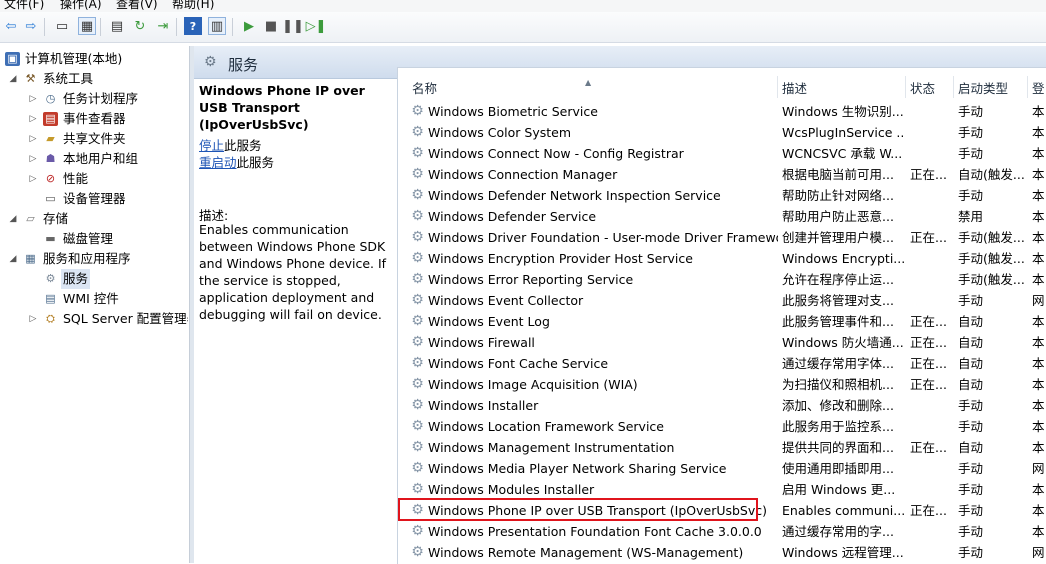 This screenshot has height=564, width=1046. Describe the element at coordinates (930, 87) in the screenshot. I see `column-header-2: 状态` at that location.